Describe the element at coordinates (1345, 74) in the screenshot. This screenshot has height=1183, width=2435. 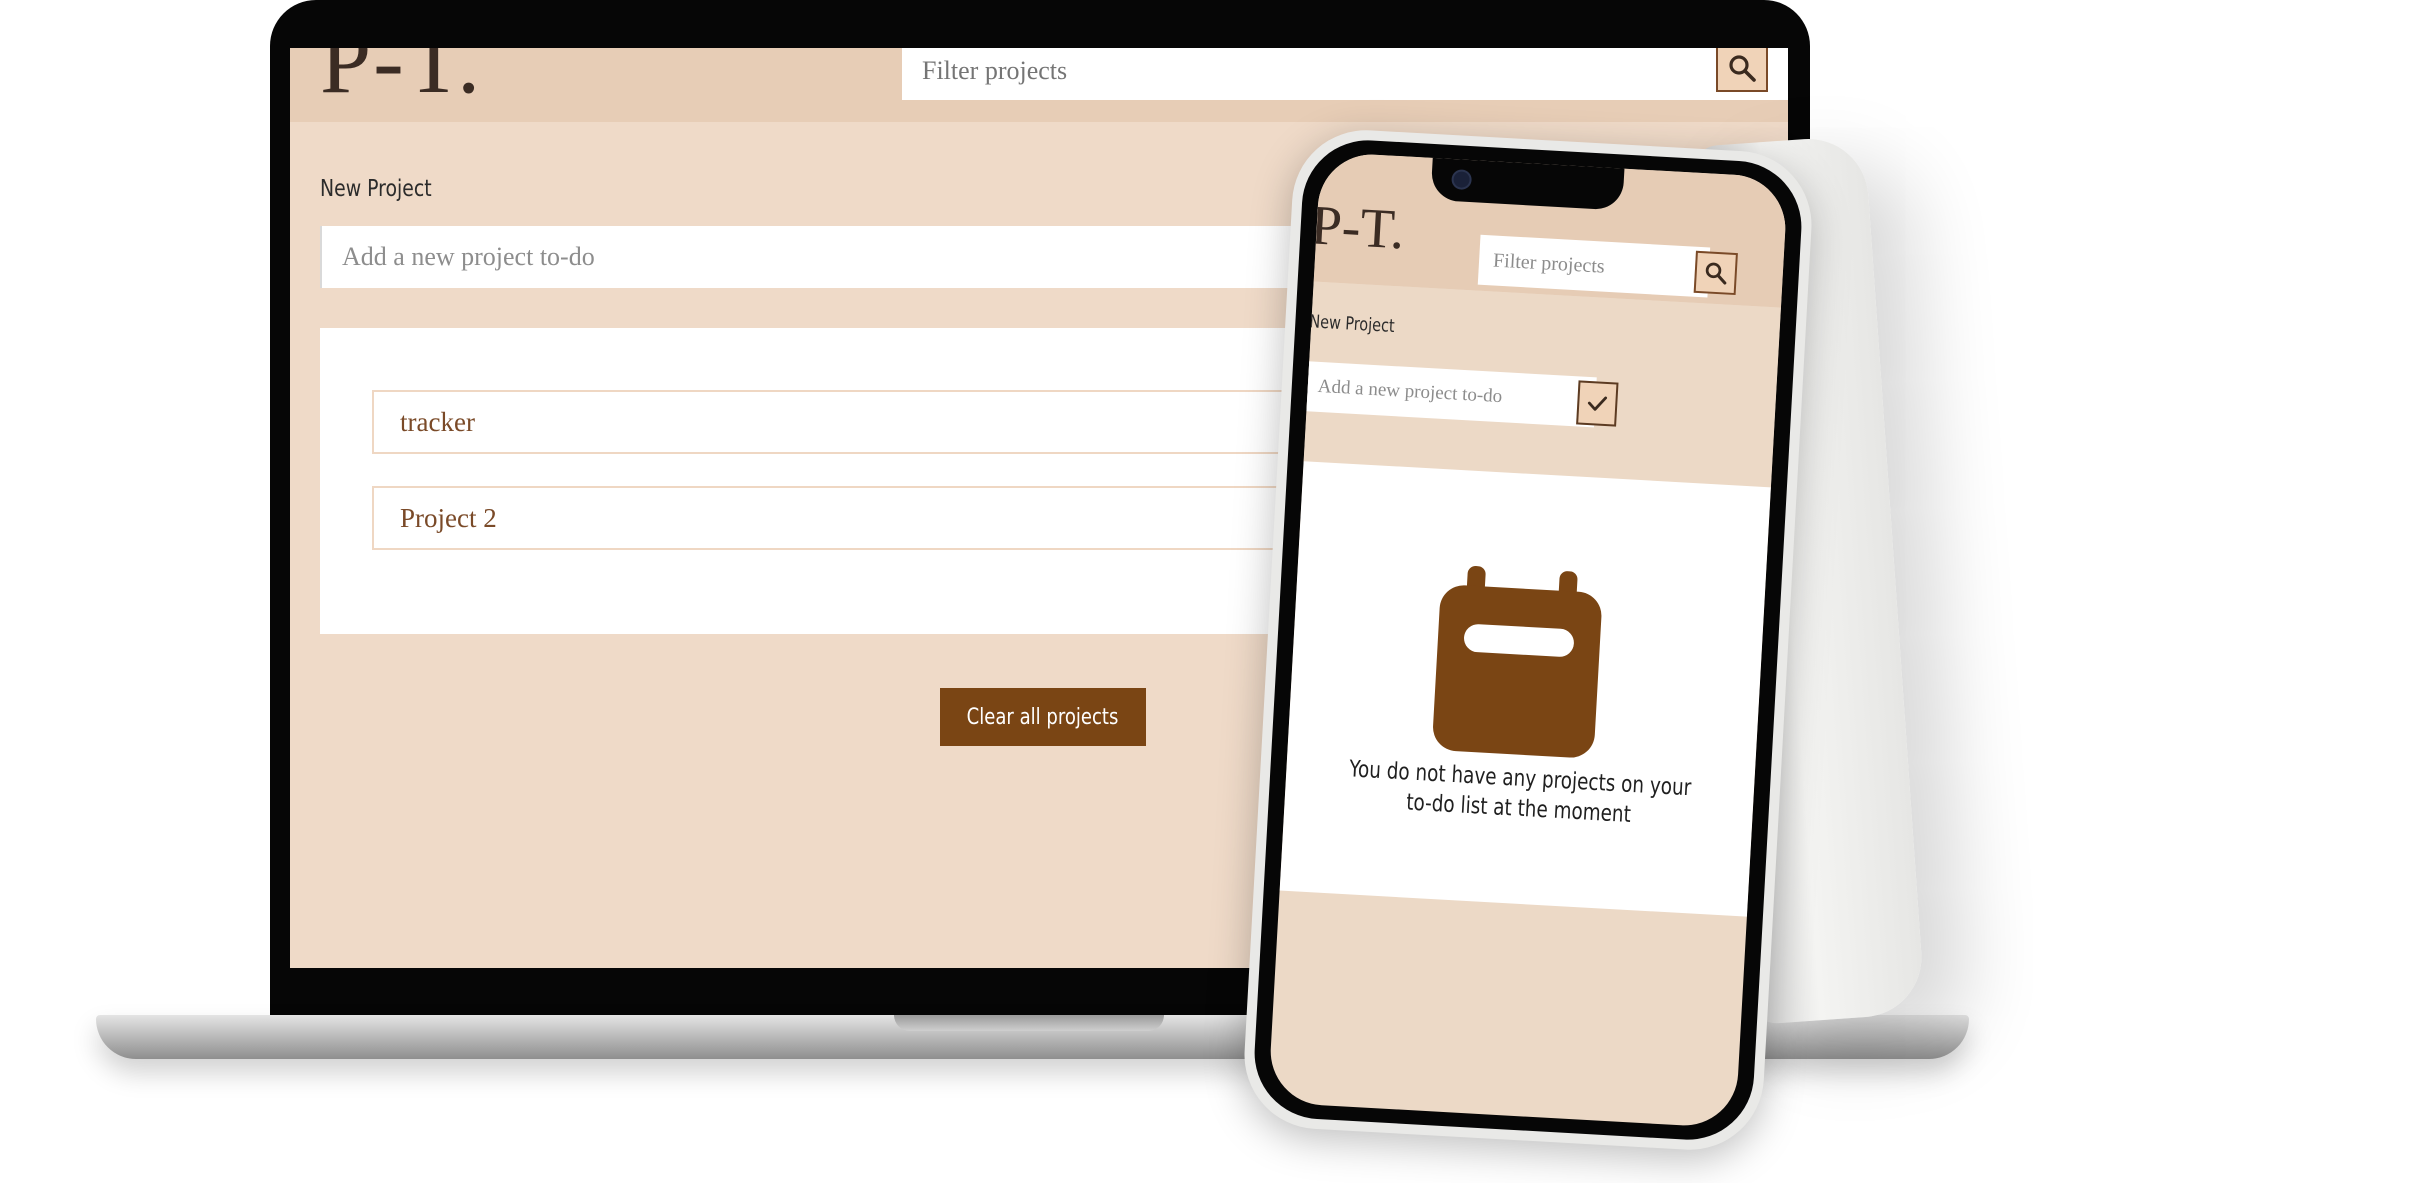
I see `filter-projects-input` at that location.